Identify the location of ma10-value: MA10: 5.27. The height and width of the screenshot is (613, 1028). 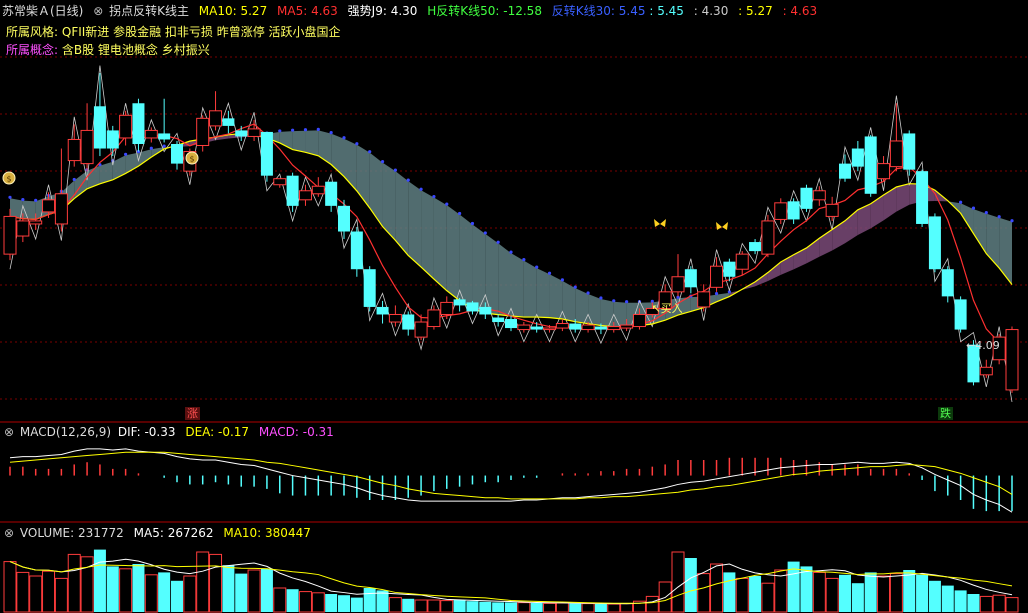
(233, 11).